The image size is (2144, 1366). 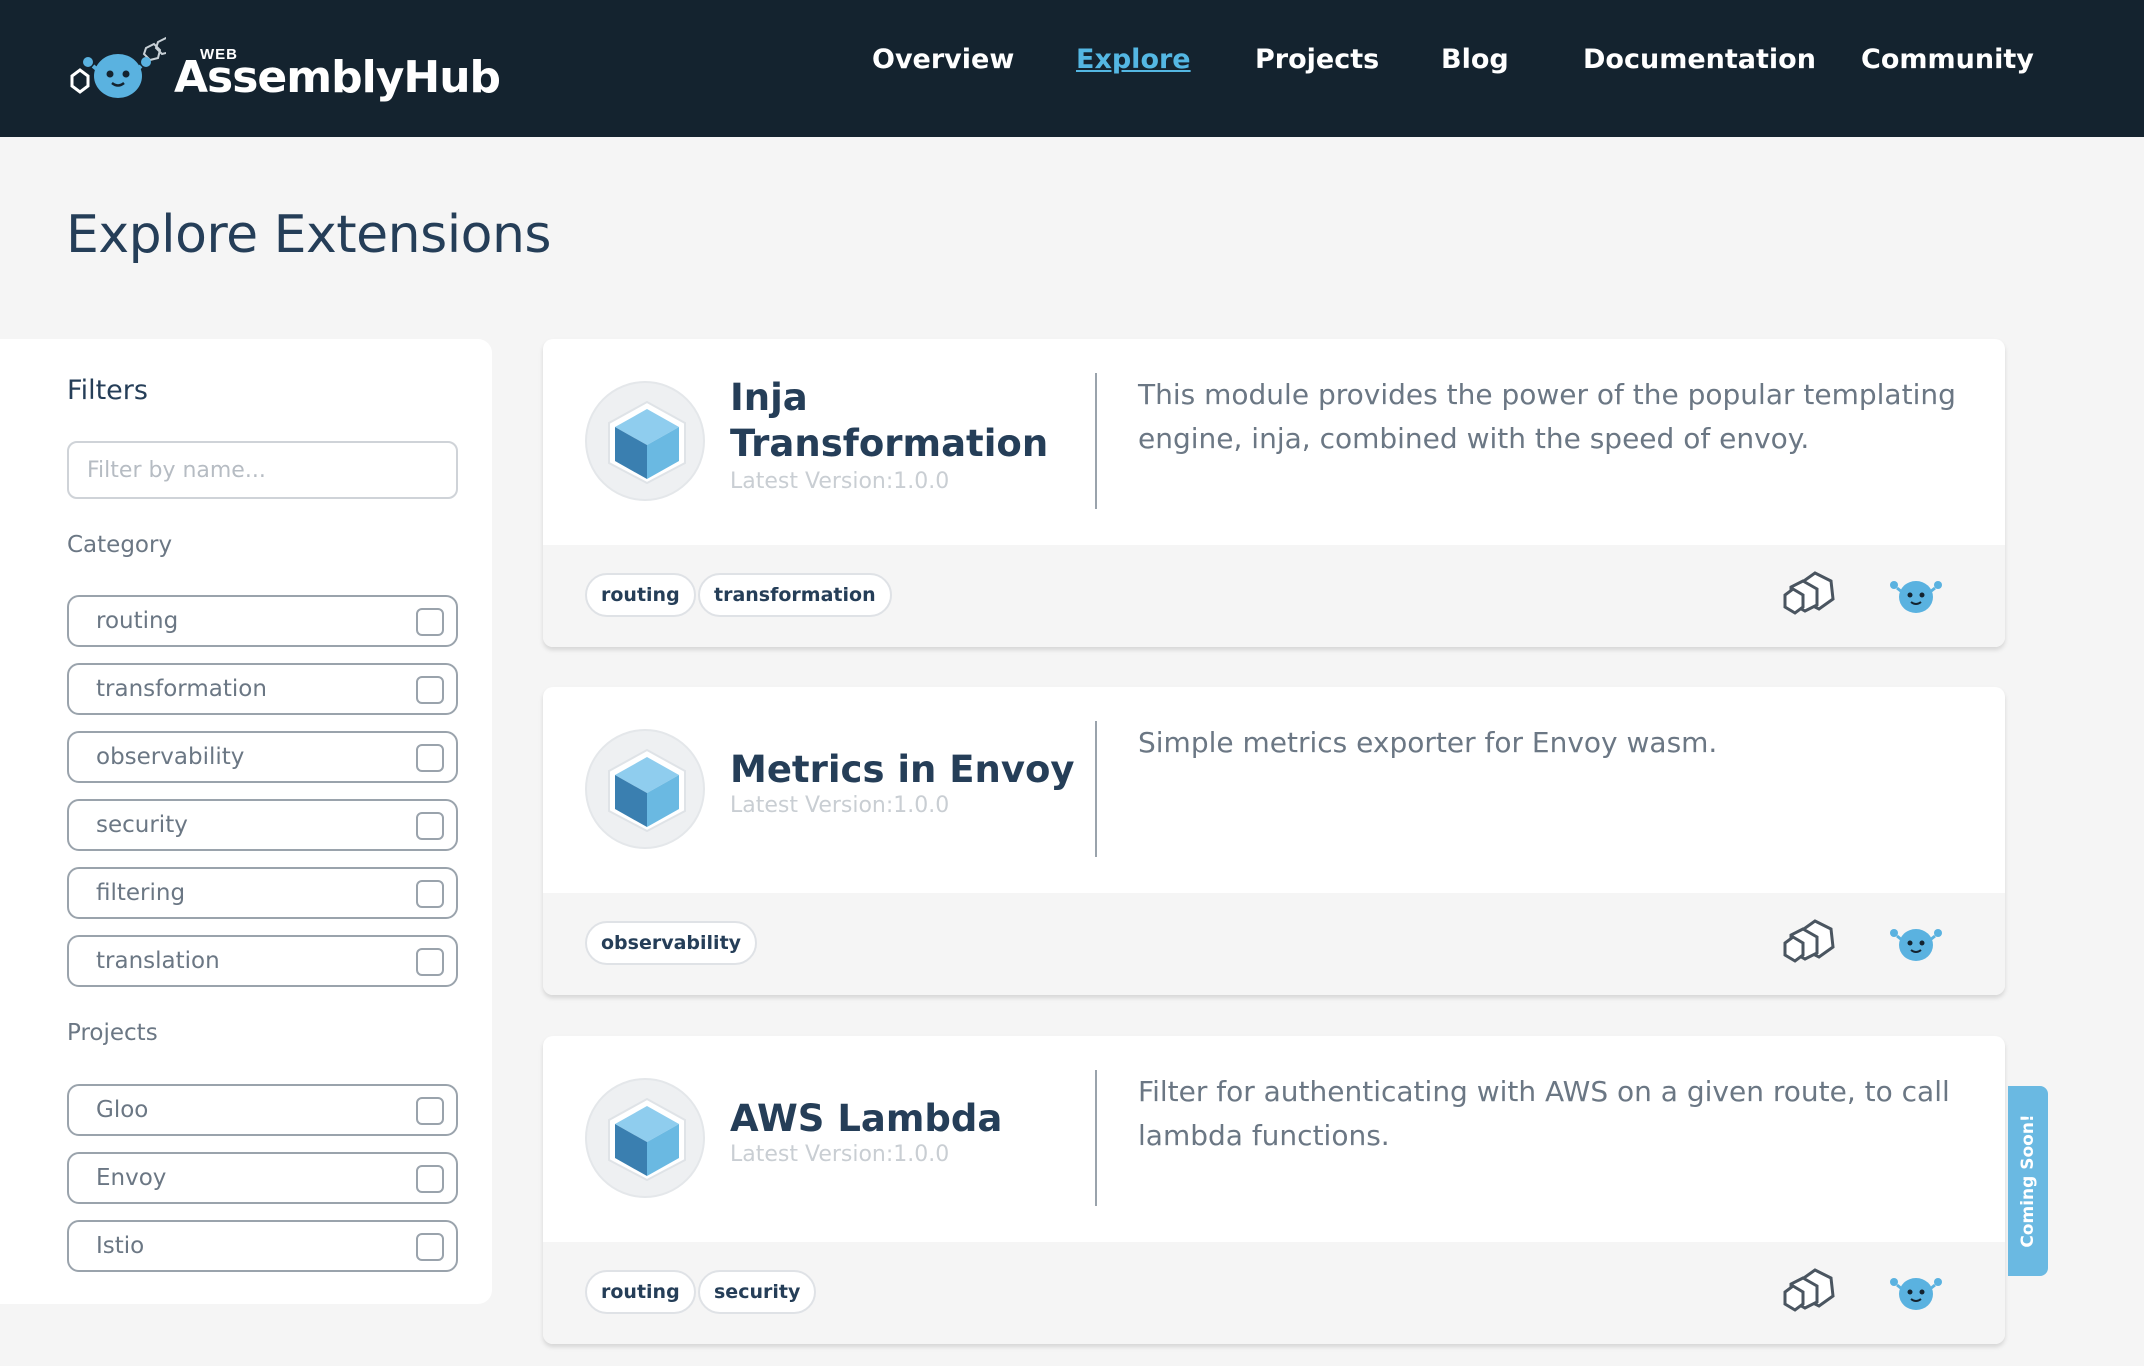 What do you see at coordinates (262, 893) in the screenshot?
I see `category-filter-filtering: filtering` at bounding box center [262, 893].